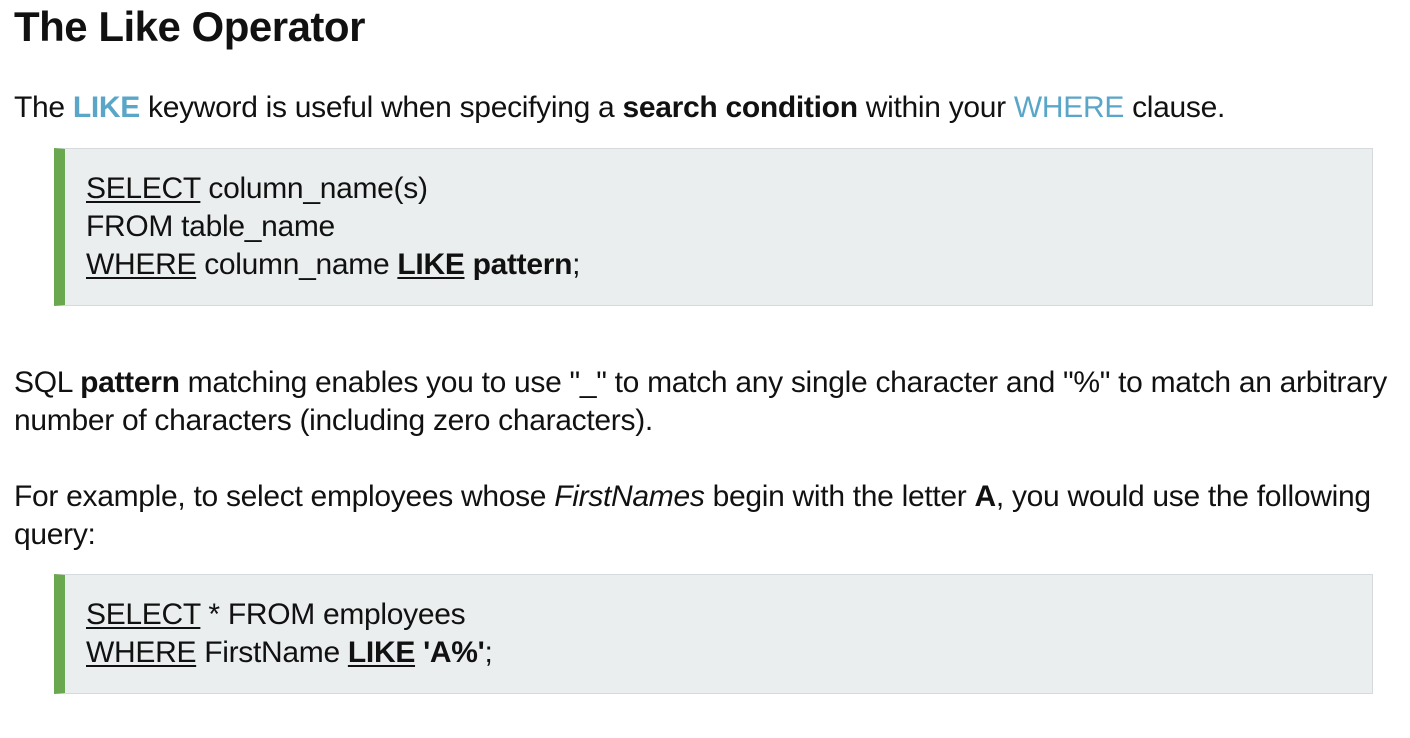  Describe the element at coordinates (729, 189) in the screenshot. I see `code-line: SELECT column_name(s)` at that location.